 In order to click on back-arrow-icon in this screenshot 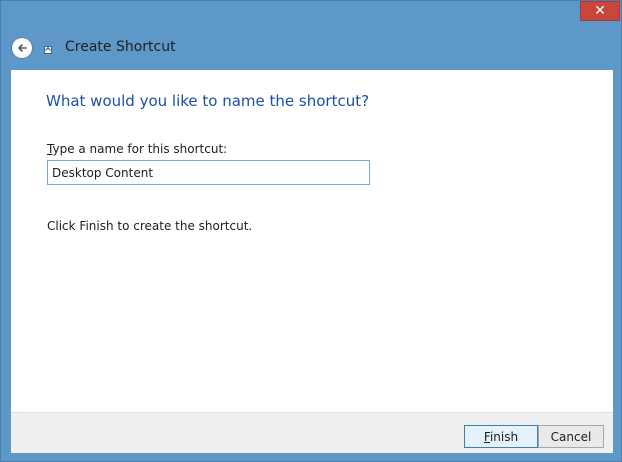, I will do `click(22, 48)`.